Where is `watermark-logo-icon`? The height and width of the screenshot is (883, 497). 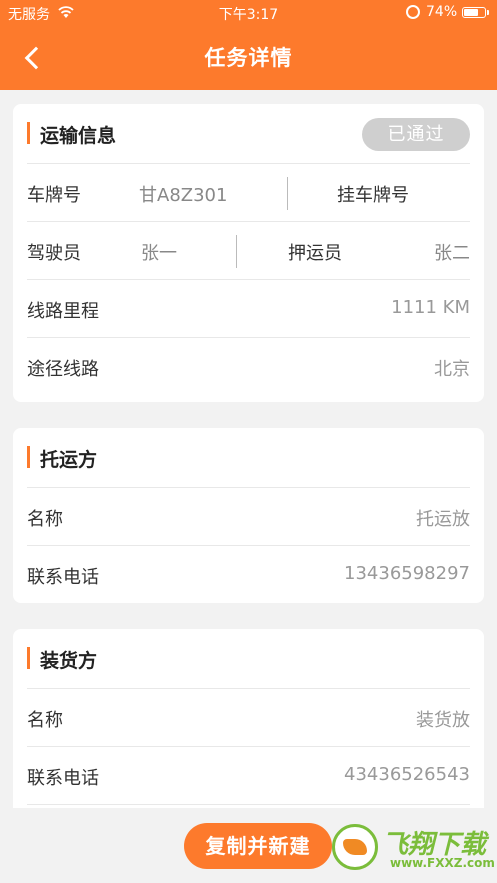
watermark-logo-icon is located at coordinates (355, 847).